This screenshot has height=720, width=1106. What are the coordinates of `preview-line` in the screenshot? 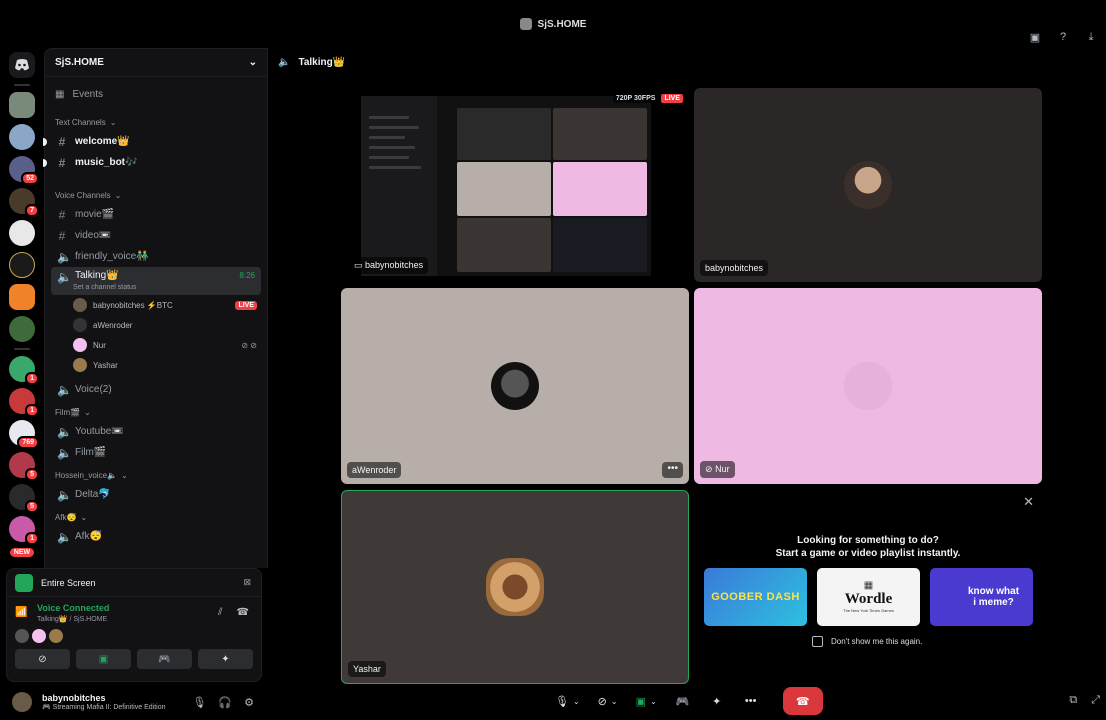 It's located at (387, 137).